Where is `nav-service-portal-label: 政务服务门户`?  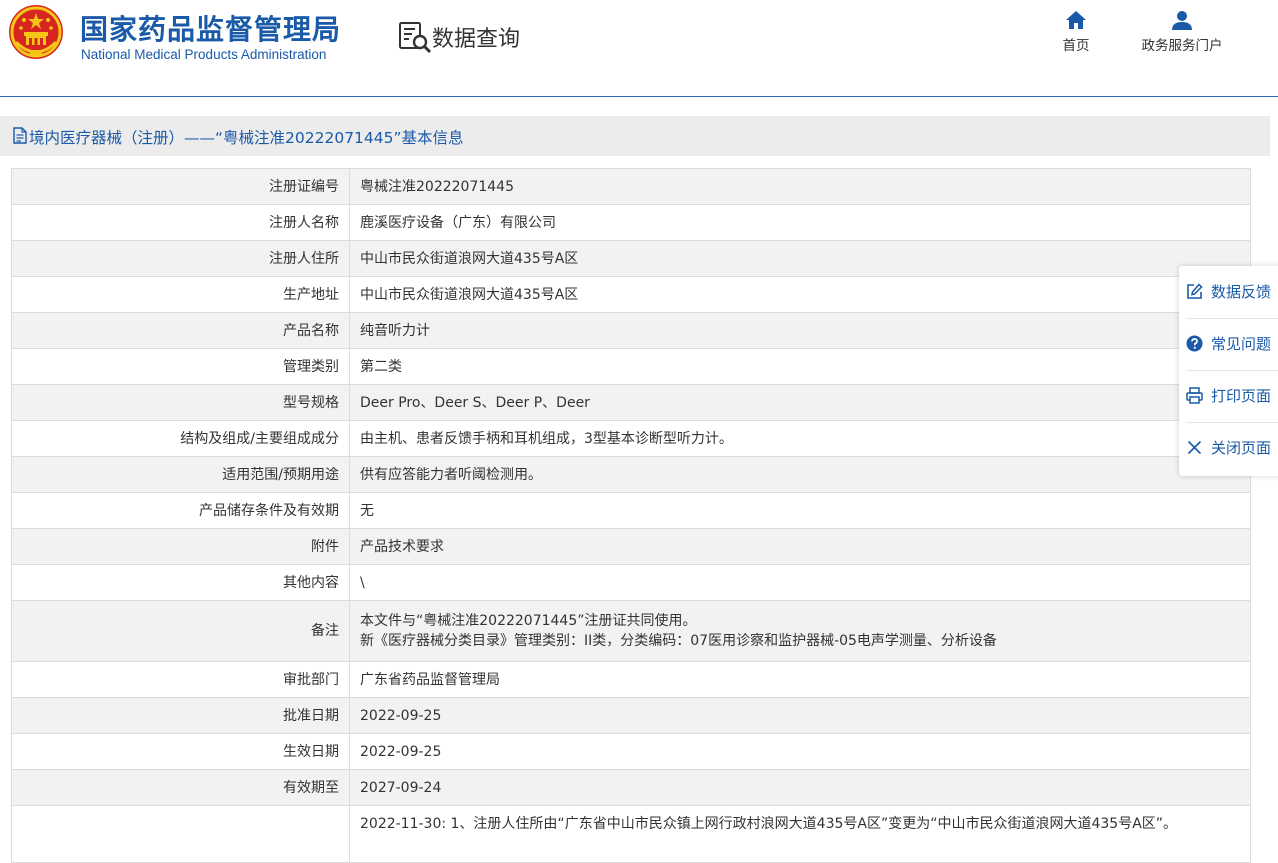 nav-service-portal-label: 政务服务门户 is located at coordinates (1182, 46).